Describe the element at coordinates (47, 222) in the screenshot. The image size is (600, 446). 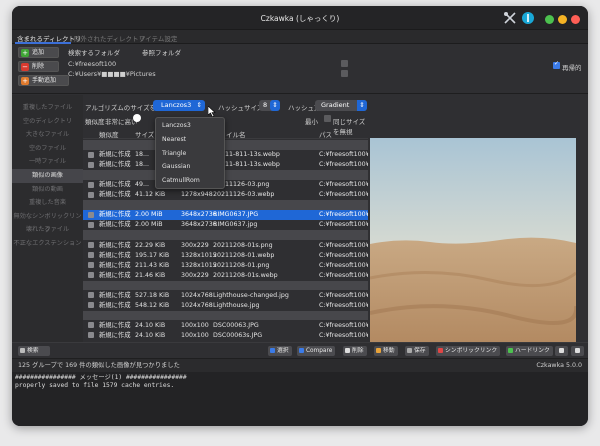
I see `sidebar-item: 無効なシンボリックリンク` at that location.